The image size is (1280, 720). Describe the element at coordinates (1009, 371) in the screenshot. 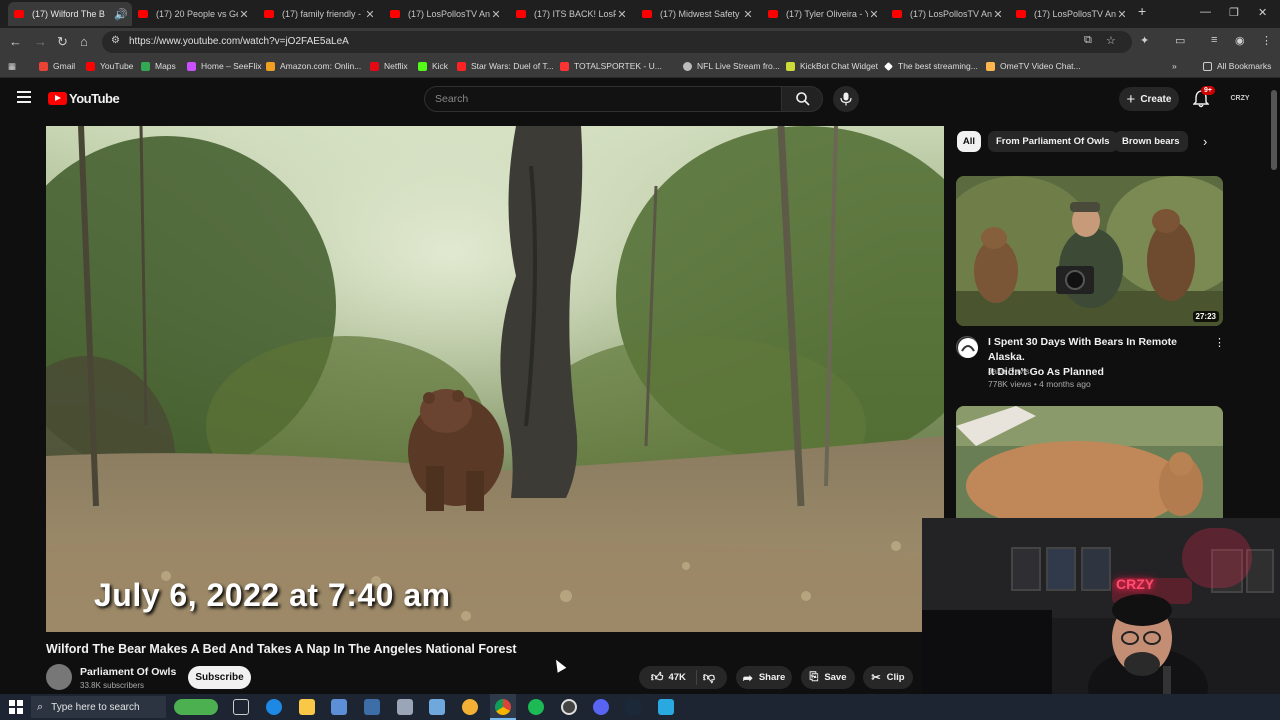

I see `recommendation-channel: Jake Davis` at that location.